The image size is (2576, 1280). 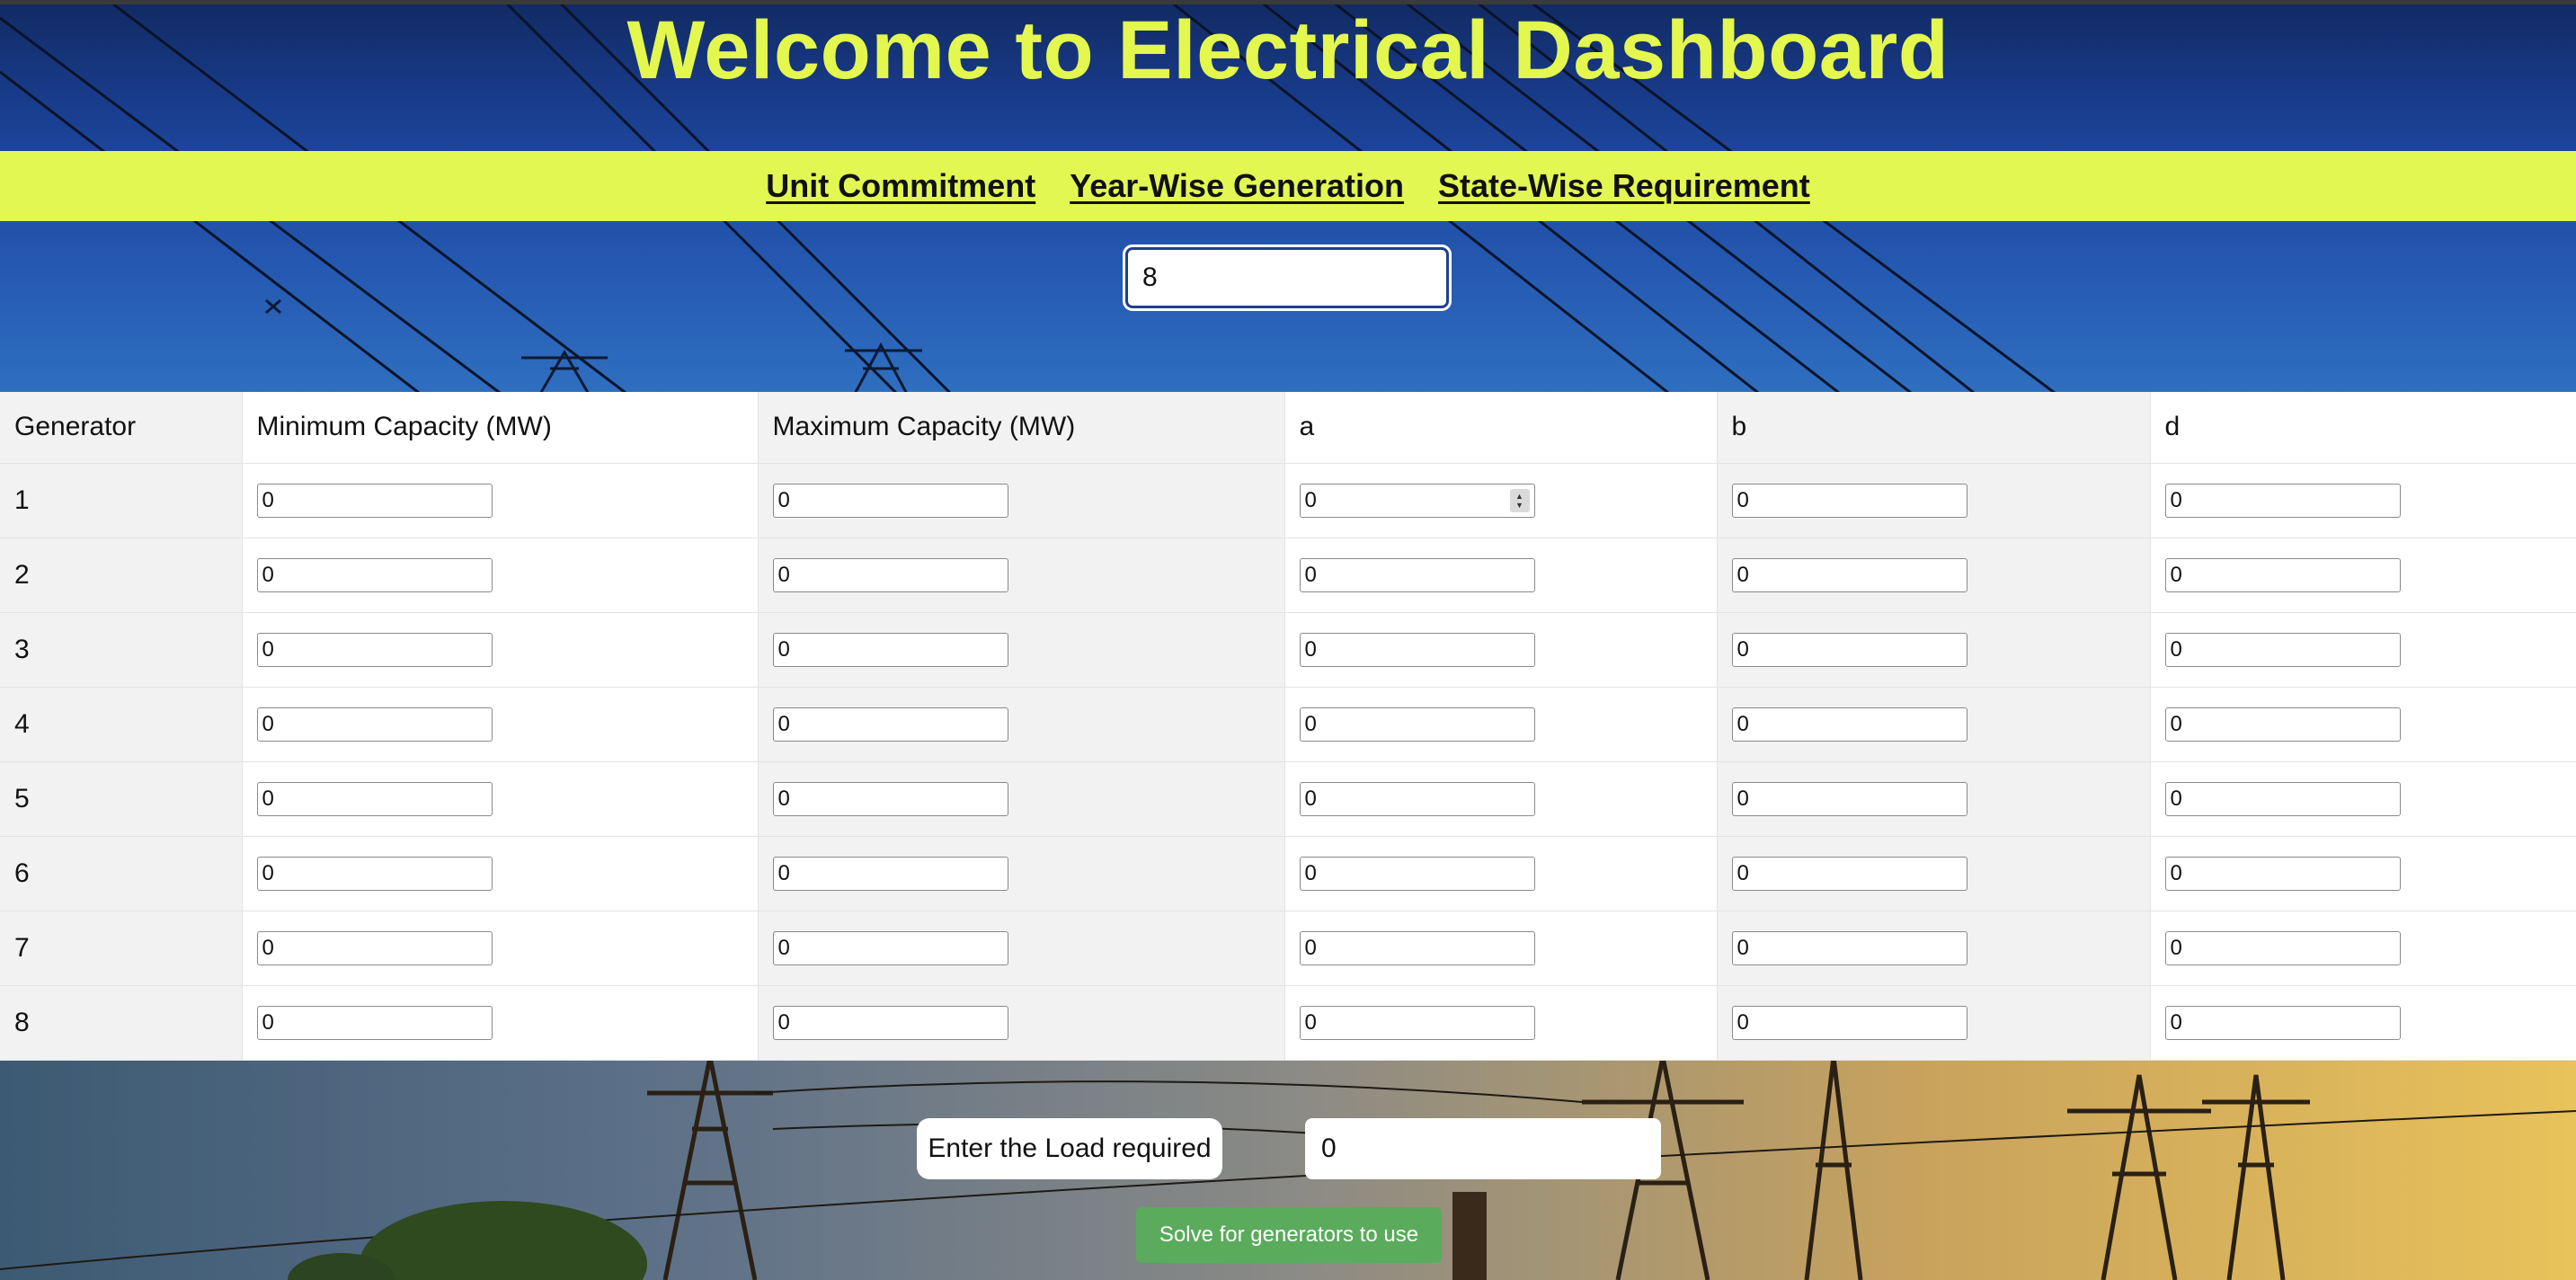 I want to click on generator-number: 2, so click(x=121, y=575).